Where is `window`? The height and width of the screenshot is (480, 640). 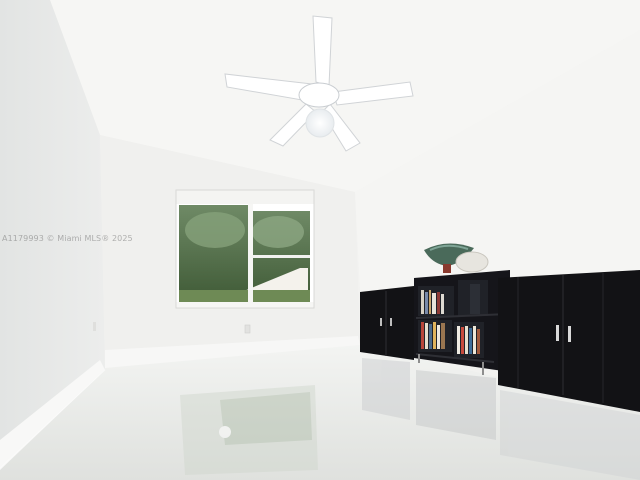
window is located at coordinates (245, 249).